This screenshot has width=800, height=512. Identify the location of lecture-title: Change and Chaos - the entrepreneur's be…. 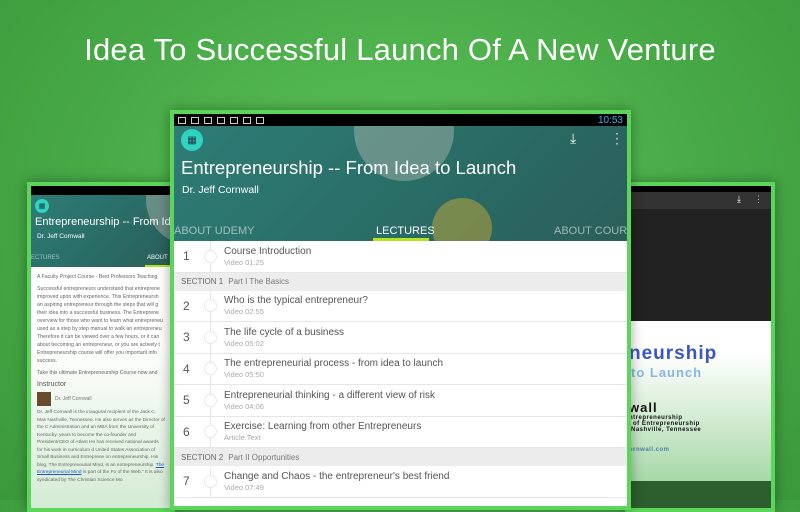
(337, 476).